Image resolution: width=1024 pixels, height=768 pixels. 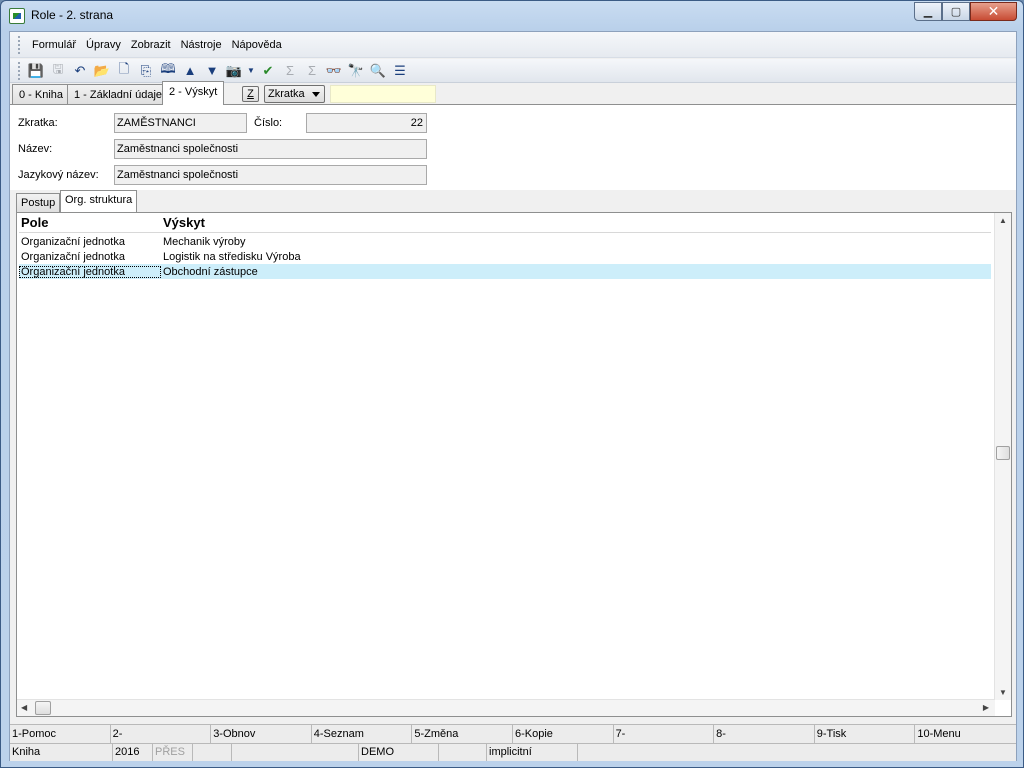 I want to click on horizontal-scroll-thumb, so click(x=43, y=708).